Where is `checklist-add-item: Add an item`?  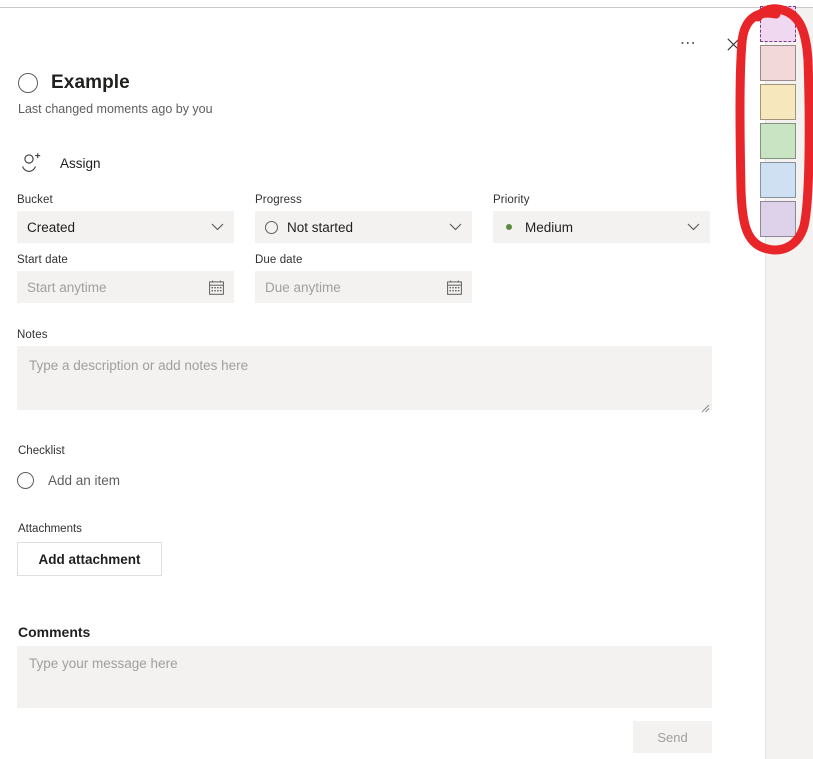
checklist-add-item: Add an item is located at coordinates (68, 480).